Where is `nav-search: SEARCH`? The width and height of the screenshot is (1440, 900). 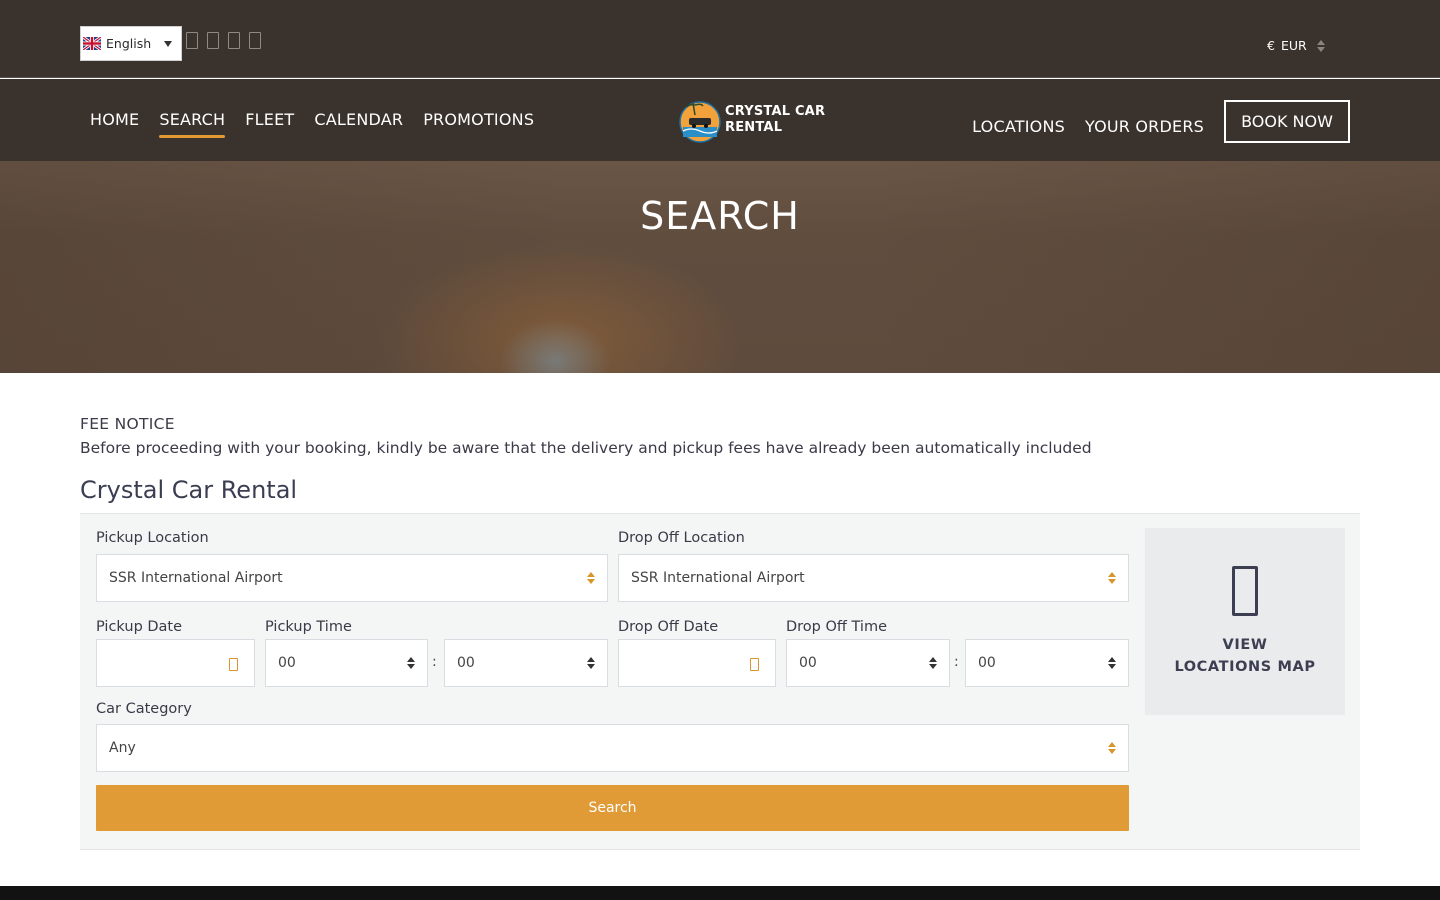 nav-search: SEARCH is located at coordinates (192, 124).